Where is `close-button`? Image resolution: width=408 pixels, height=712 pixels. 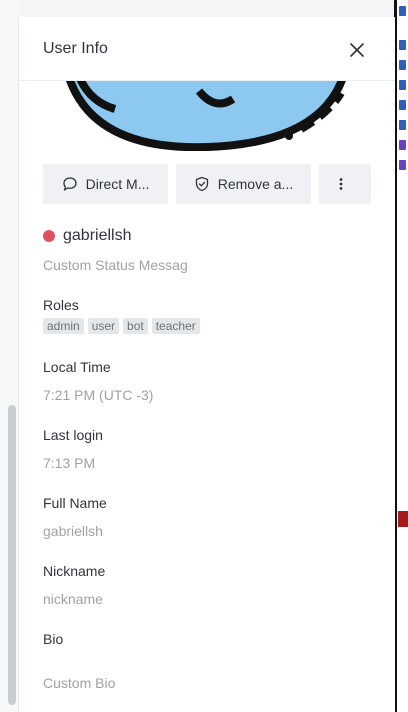 close-button is located at coordinates (357, 50).